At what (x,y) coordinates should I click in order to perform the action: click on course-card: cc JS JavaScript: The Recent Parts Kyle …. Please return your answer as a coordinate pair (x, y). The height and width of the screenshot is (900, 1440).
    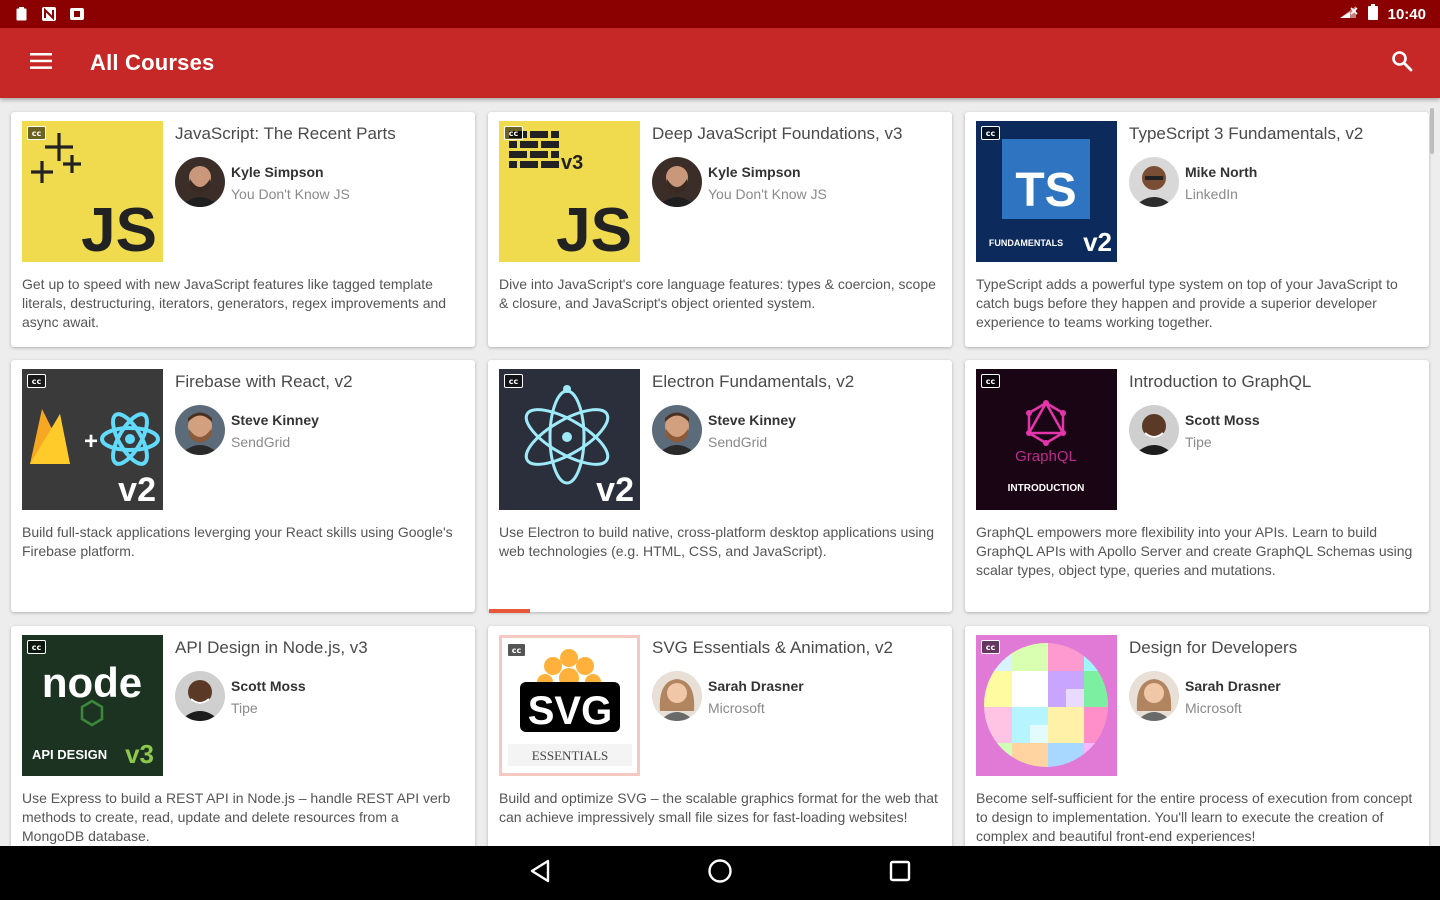
    Looking at the image, I should click on (243, 229).